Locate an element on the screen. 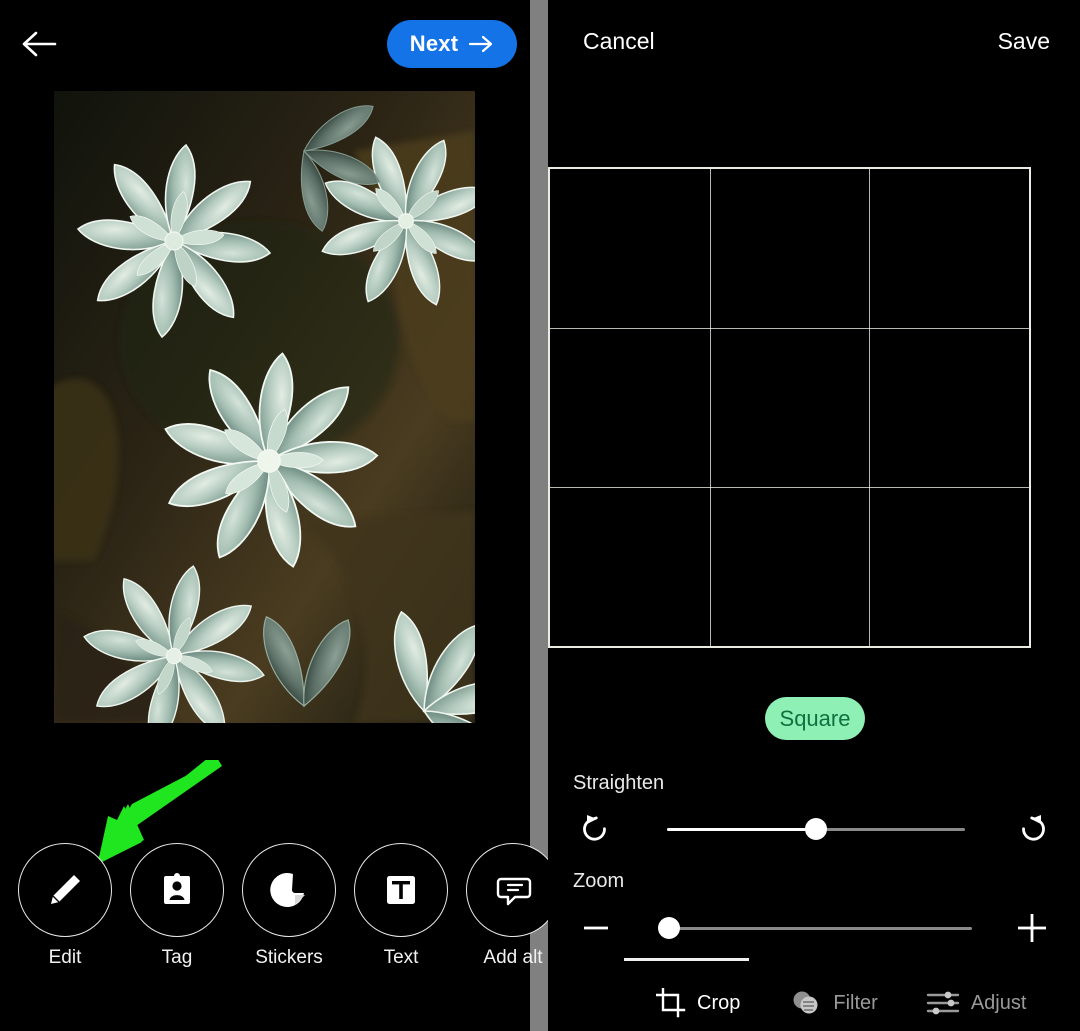 Image resolution: width=1080 pixels, height=1031 pixels. tool-tag-label: Tag is located at coordinates (177, 957).